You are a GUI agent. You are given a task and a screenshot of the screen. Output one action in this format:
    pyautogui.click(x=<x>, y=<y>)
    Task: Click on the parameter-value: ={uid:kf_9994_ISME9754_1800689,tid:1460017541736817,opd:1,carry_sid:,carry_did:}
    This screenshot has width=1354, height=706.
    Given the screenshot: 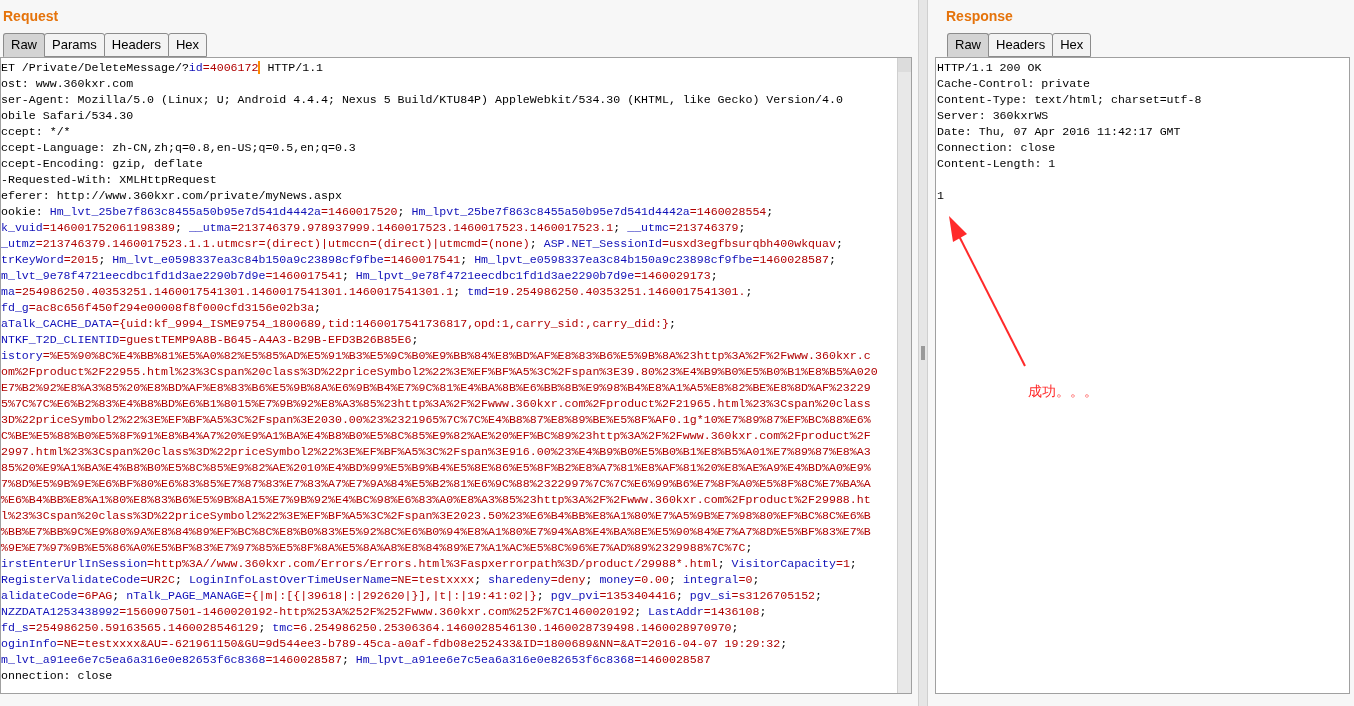 What is the action you would take?
    pyautogui.click(x=390, y=323)
    